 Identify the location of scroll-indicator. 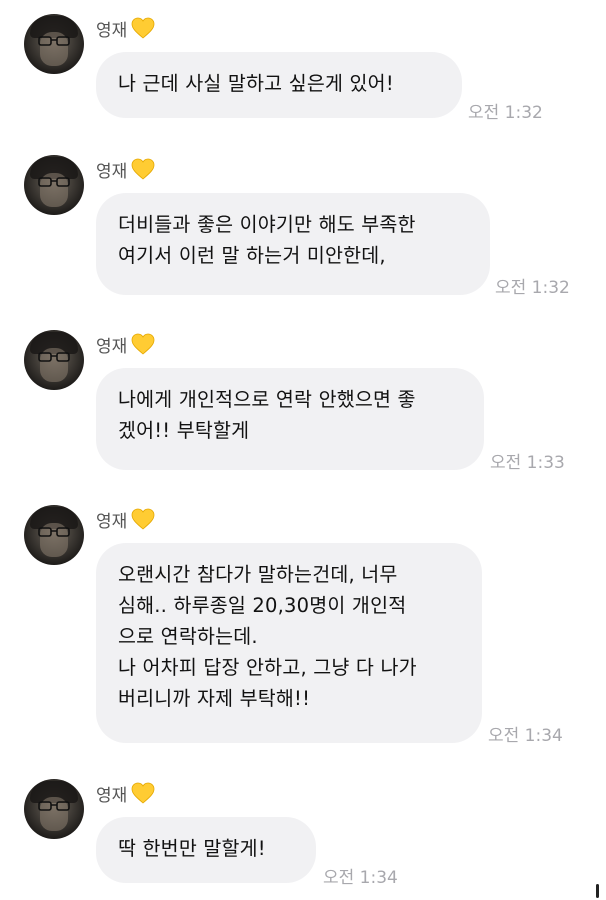
(597, 891).